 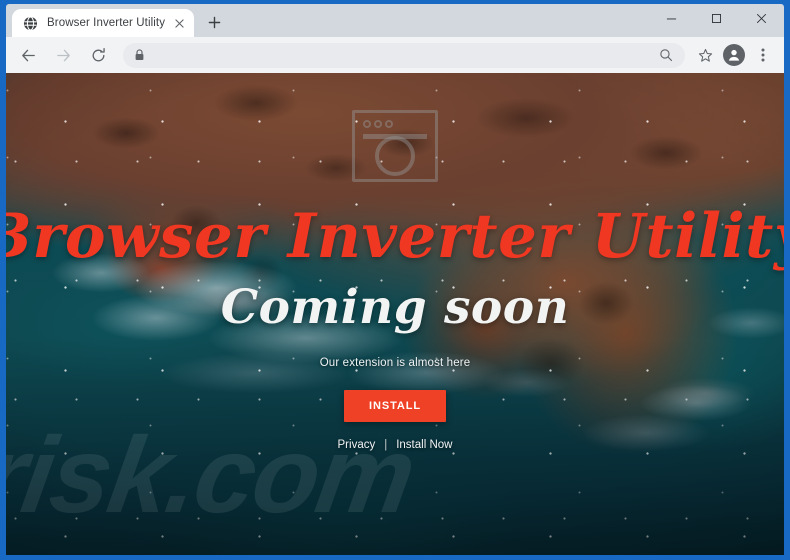 What do you see at coordinates (761, 18) in the screenshot?
I see `close-button` at bounding box center [761, 18].